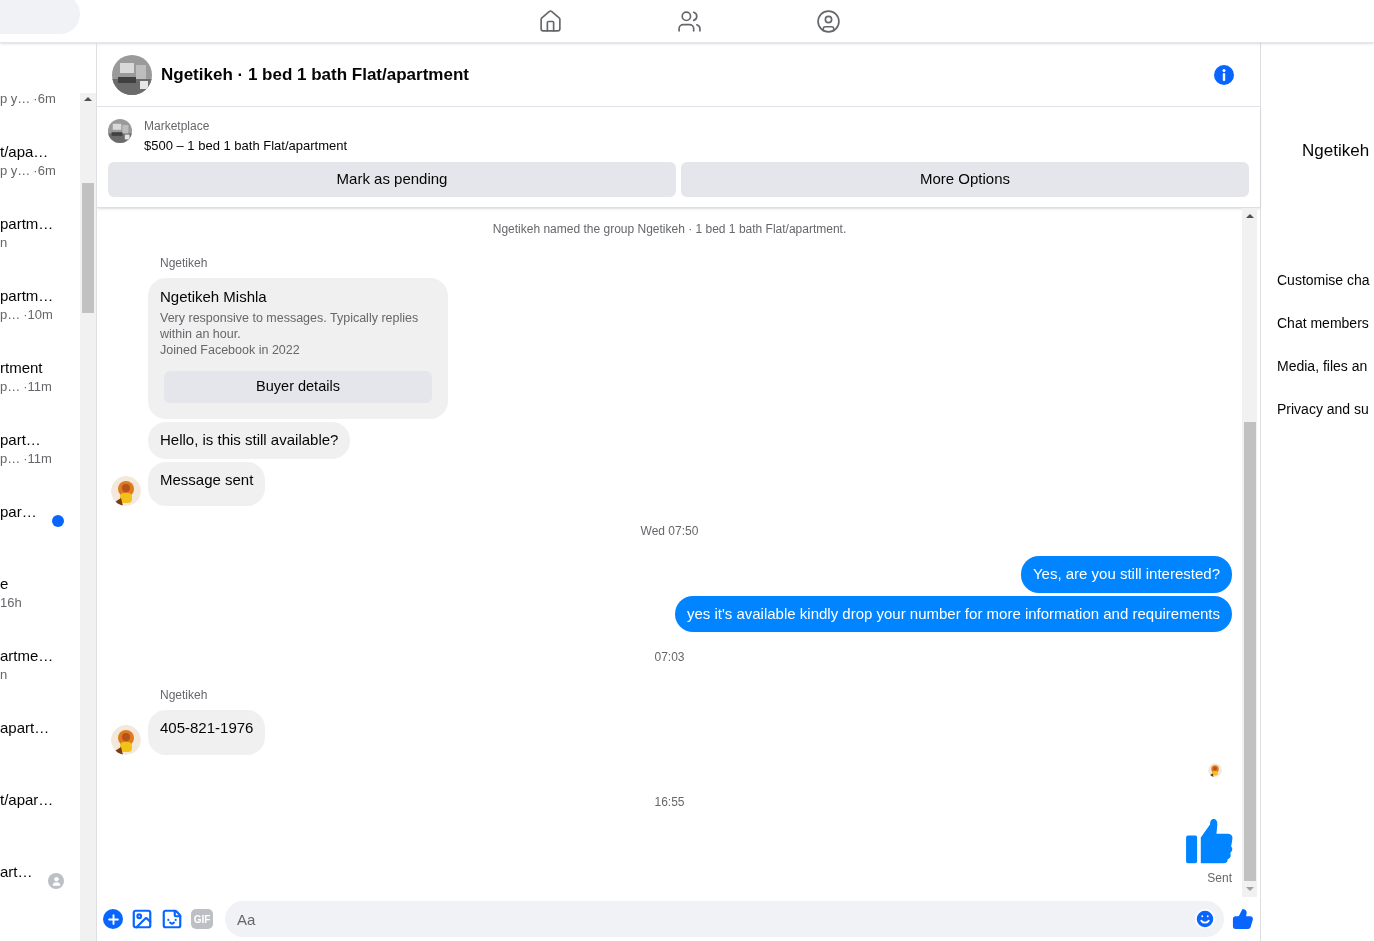 The image size is (1374, 941). I want to click on timestamp: 16:55, so click(669, 802).